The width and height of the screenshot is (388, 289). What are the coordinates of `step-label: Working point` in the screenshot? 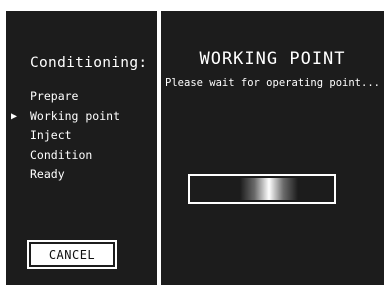 It's located at (75, 115).